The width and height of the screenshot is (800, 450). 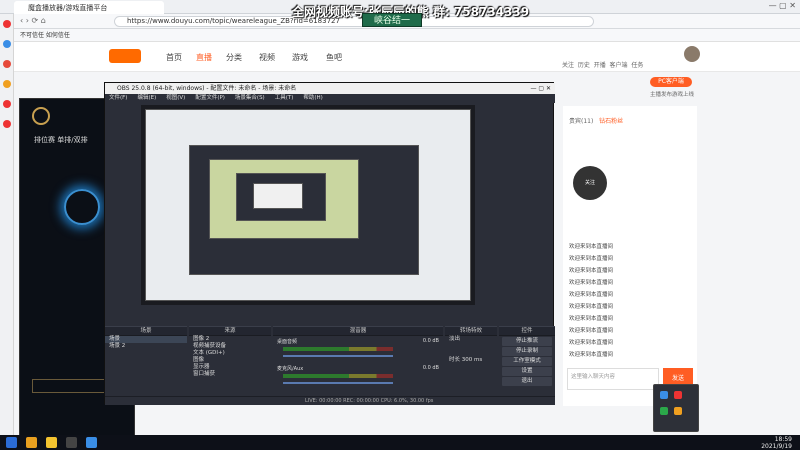 I want to click on nav-buttons: ‹ › ⟳ ⌂, so click(x=33, y=20).